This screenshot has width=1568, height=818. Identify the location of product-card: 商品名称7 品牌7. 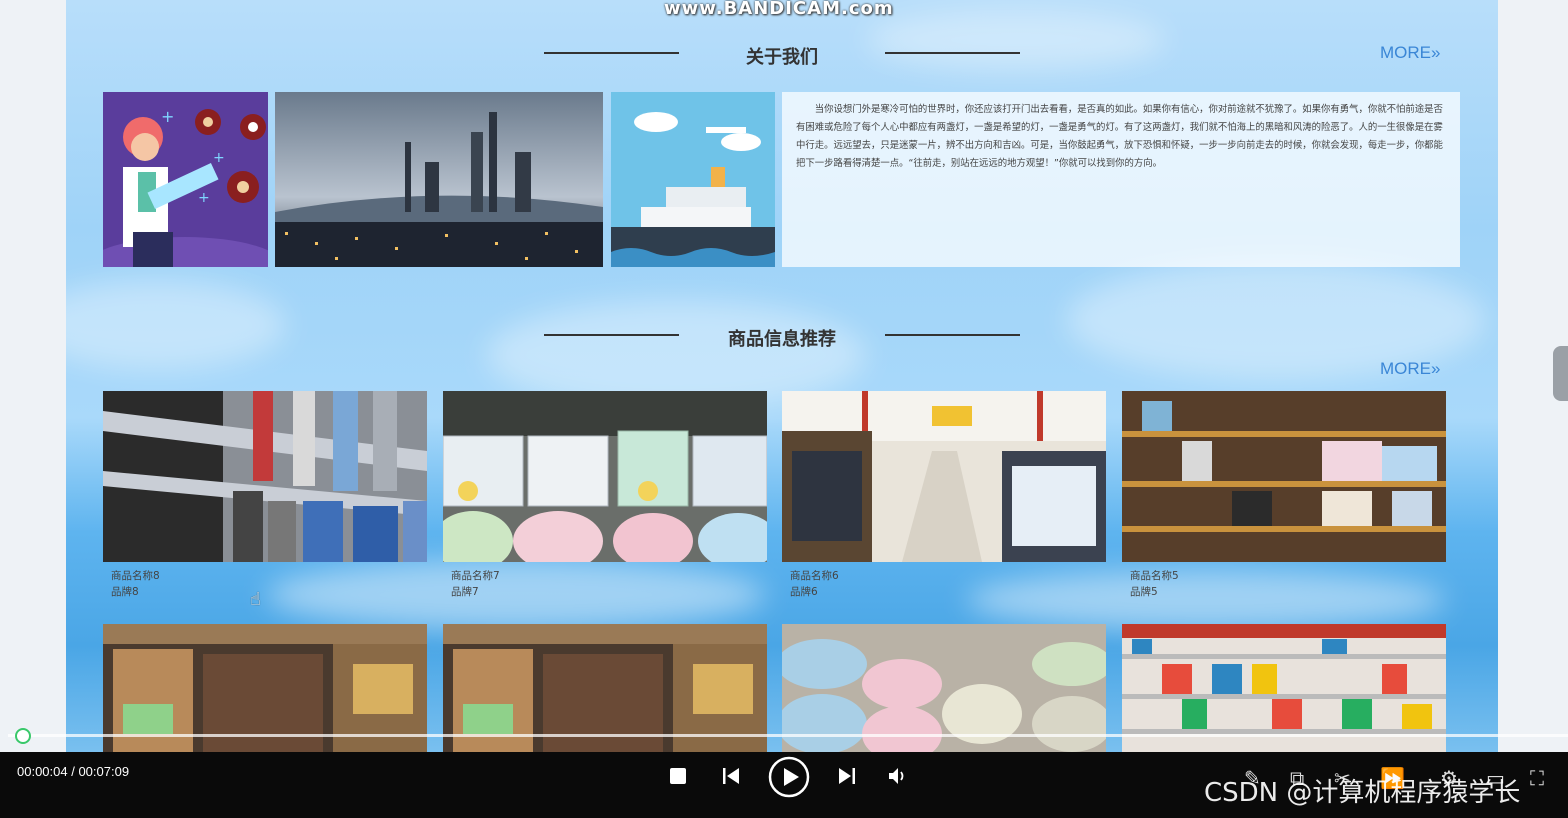
(605, 495).